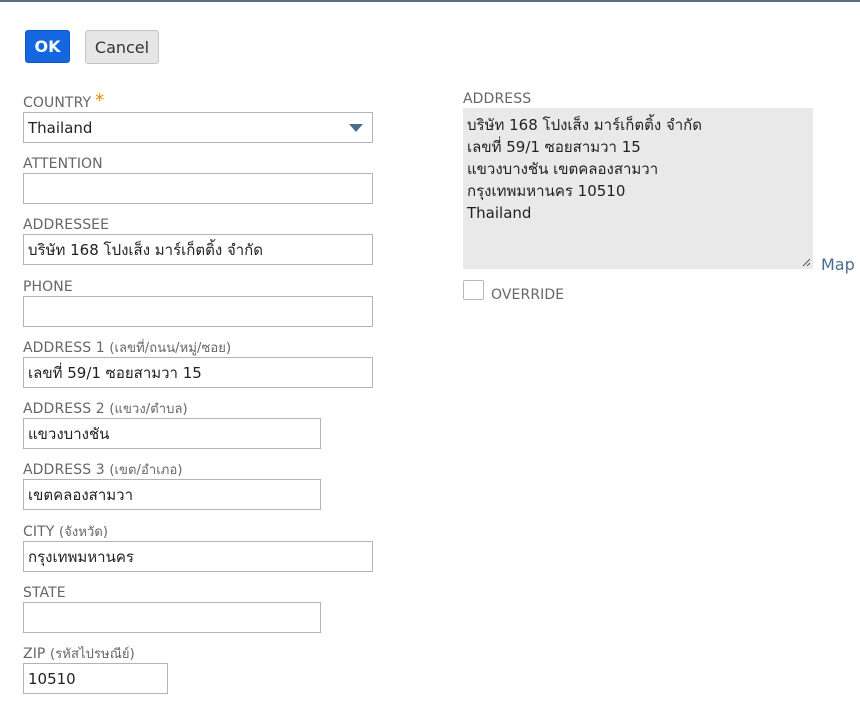  What do you see at coordinates (198, 372) in the screenshot?
I see `address1-field: เลขที่ 59/1 ซอยสามวา 15` at bounding box center [198, 372].